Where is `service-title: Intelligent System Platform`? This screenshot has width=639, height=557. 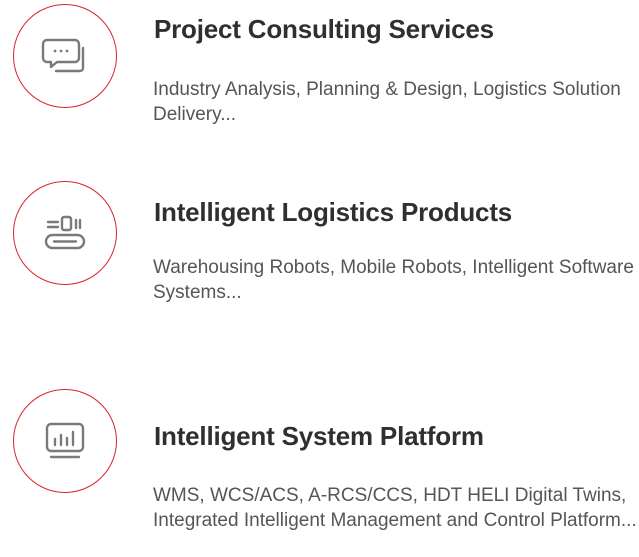
service-title: Intelligent System Platform is located at coordinates (319, 436).